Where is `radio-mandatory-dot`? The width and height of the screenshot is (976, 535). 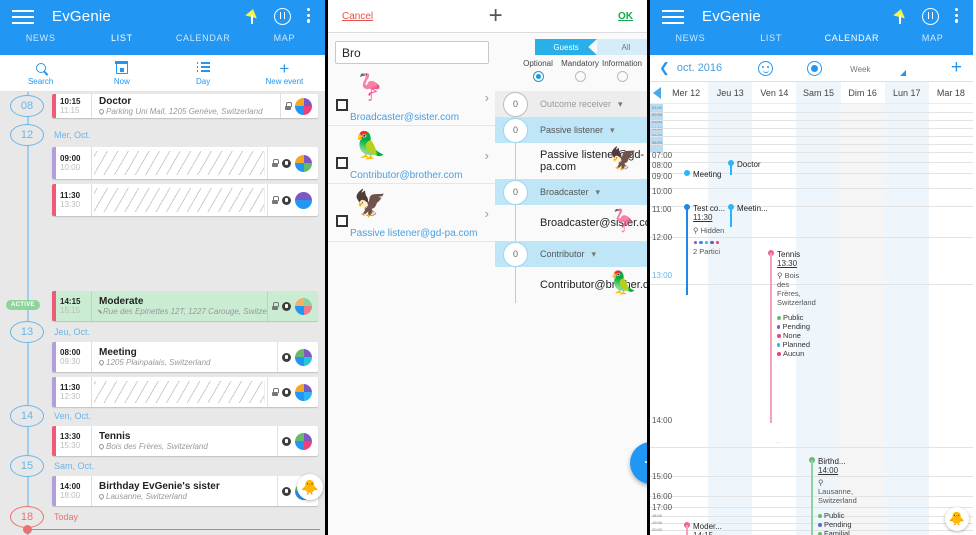
radio-mandatory-dot is located at coordinates (580, 76).